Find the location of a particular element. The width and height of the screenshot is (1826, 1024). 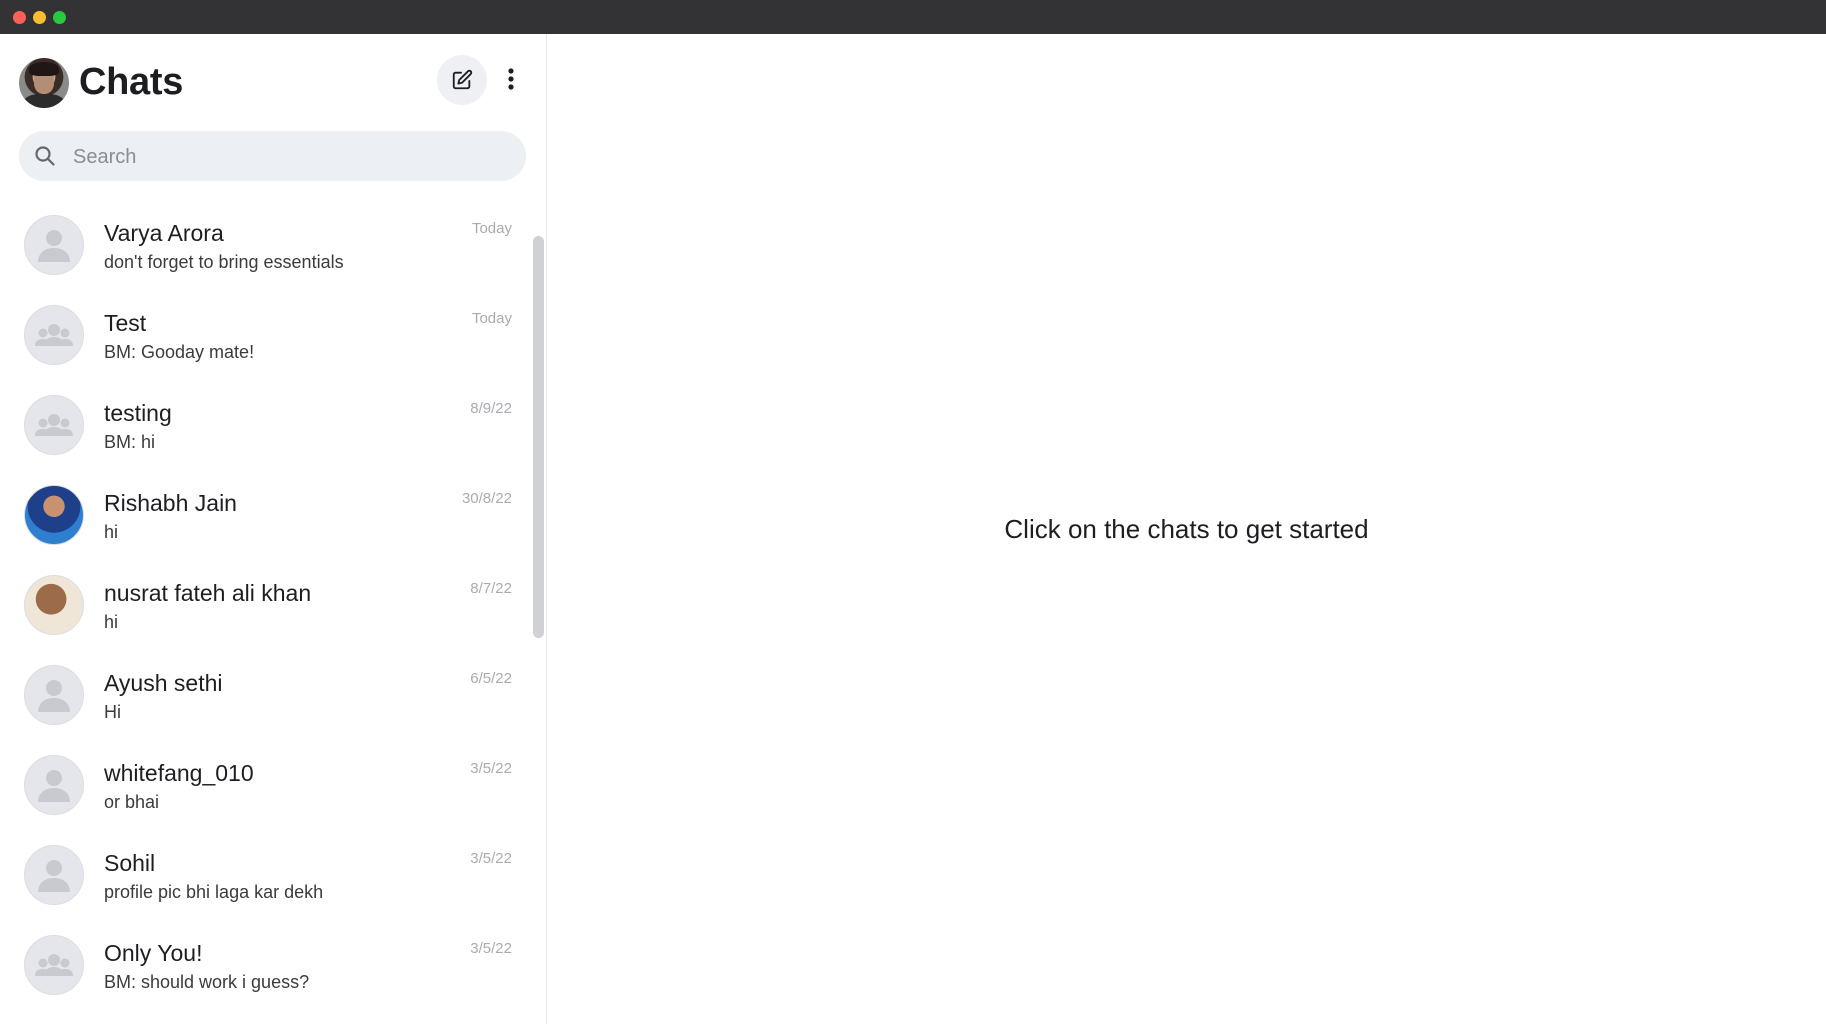

chat-date: 6/5/22 is located at coordinates (491, 678).